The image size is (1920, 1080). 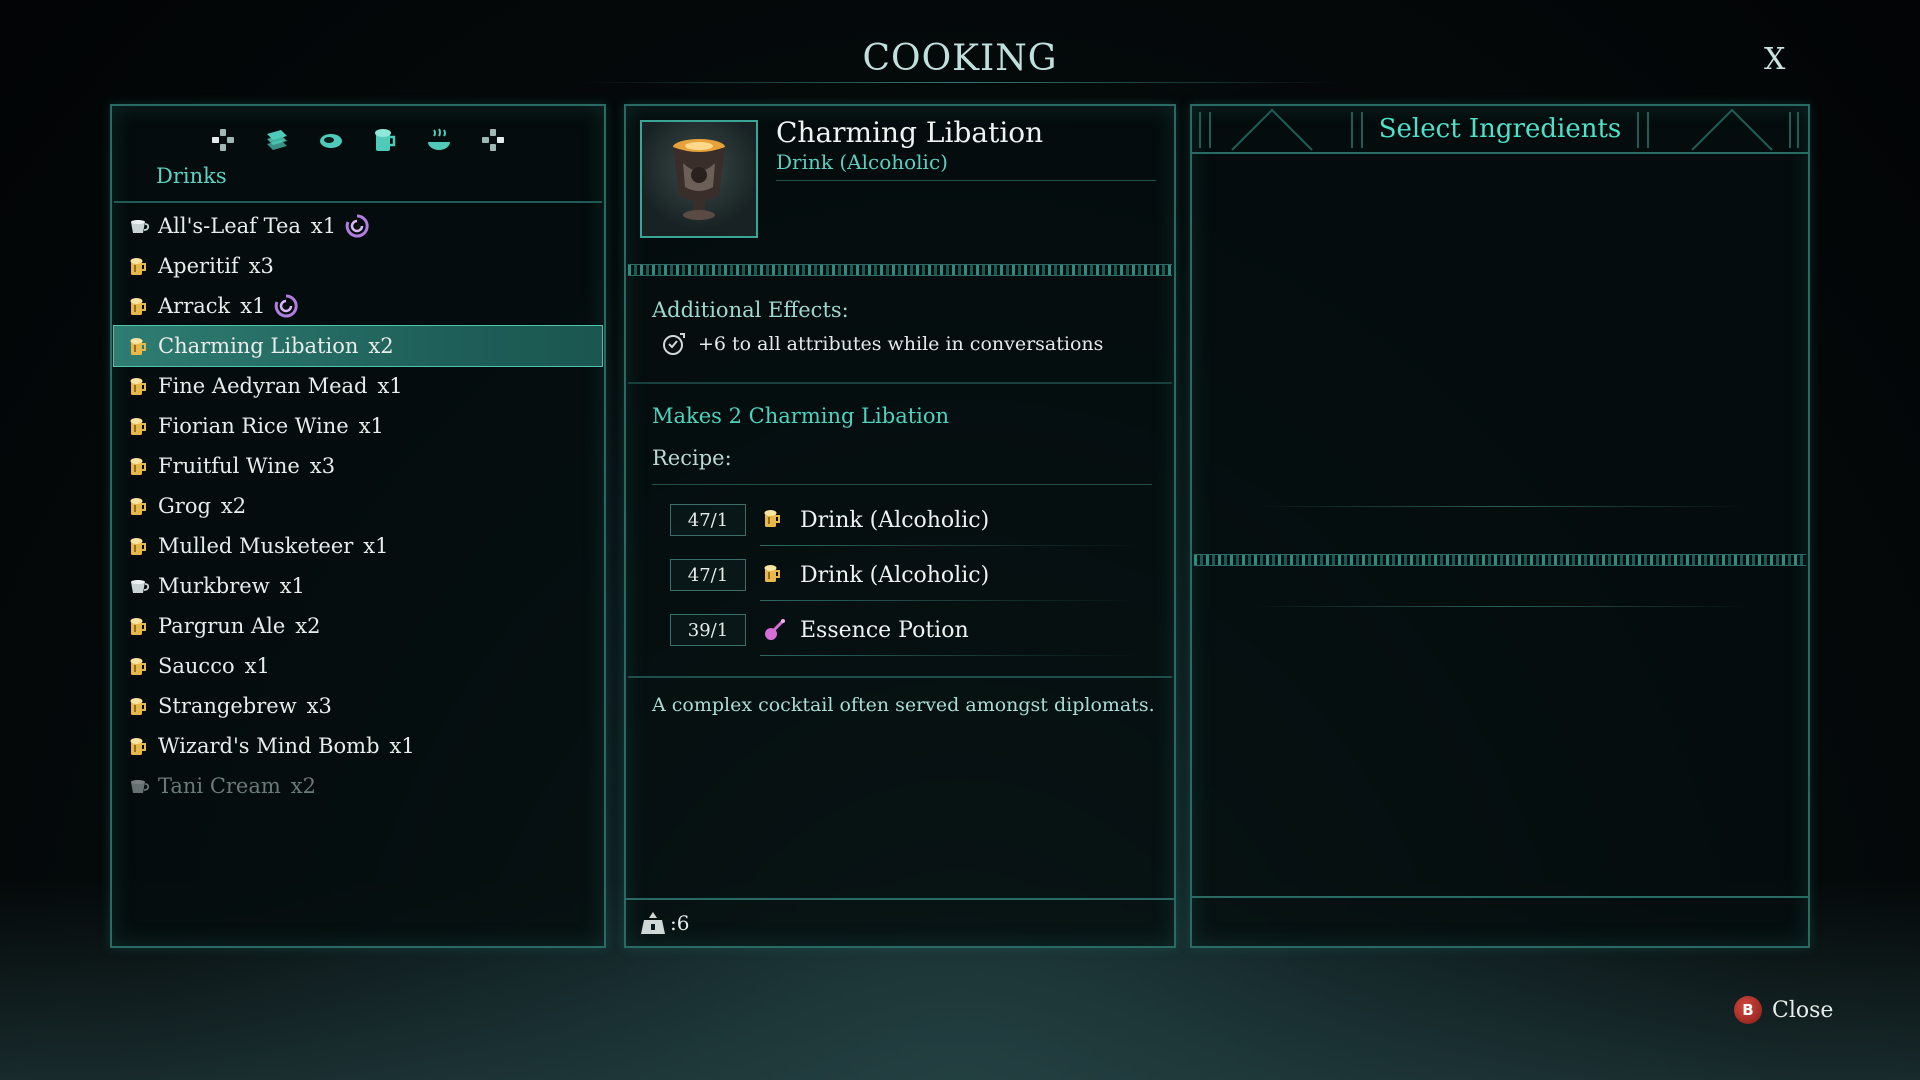 I want to click on effects-label: Additional Effects:, so click(x=750, y=310).